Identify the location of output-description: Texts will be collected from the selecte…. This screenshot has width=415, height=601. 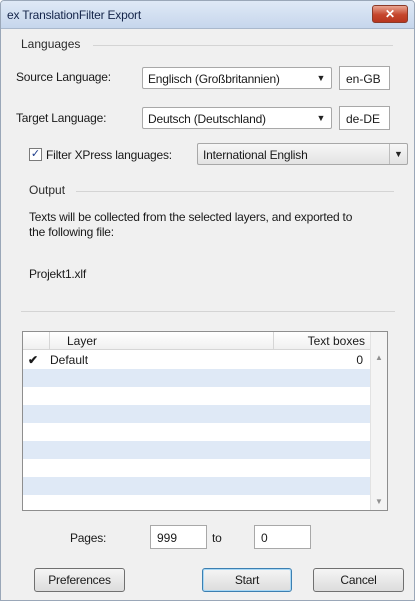
(219, 225).